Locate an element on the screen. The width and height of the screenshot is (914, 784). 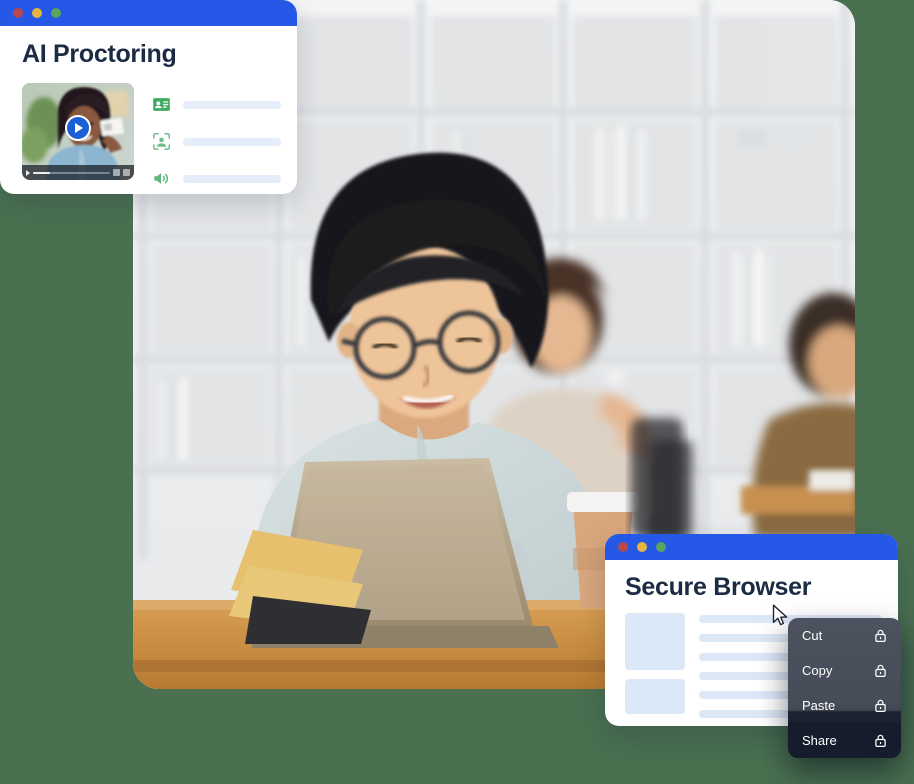
face-detection-icon is located at coordinates (161, 141).